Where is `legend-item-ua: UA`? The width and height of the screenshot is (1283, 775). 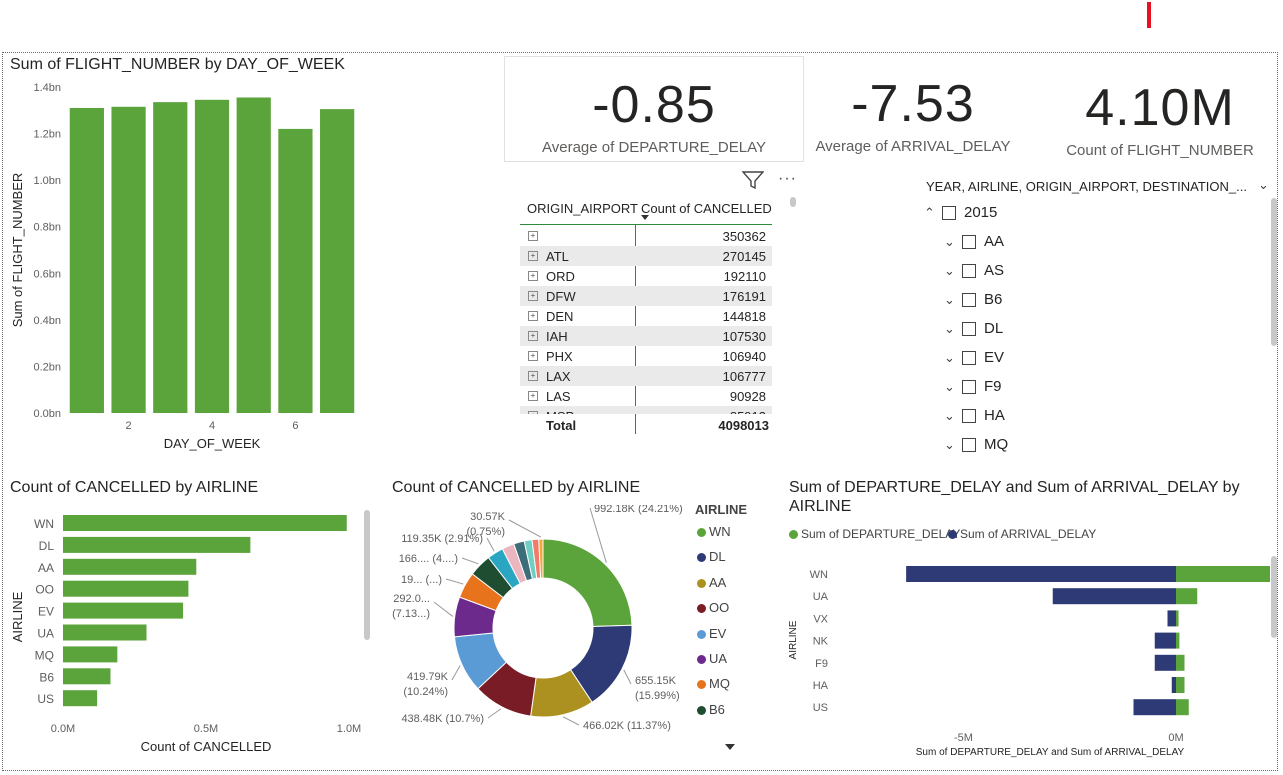
legend-item-ua: UA is located at coordinates (712, 658).